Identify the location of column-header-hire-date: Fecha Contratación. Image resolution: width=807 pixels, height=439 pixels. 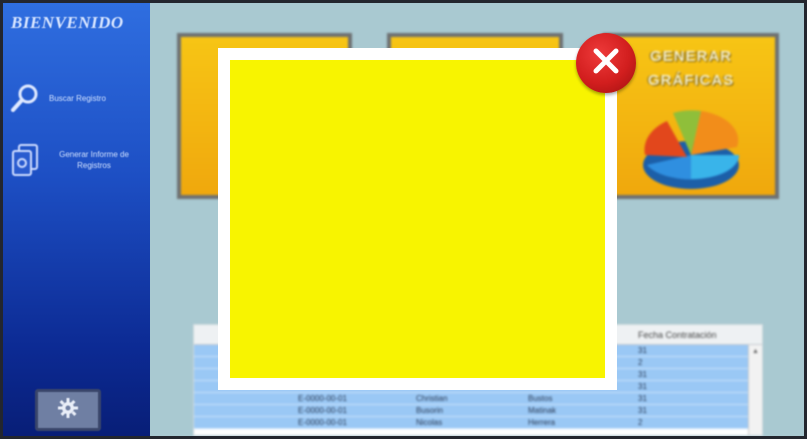
(690, 334).